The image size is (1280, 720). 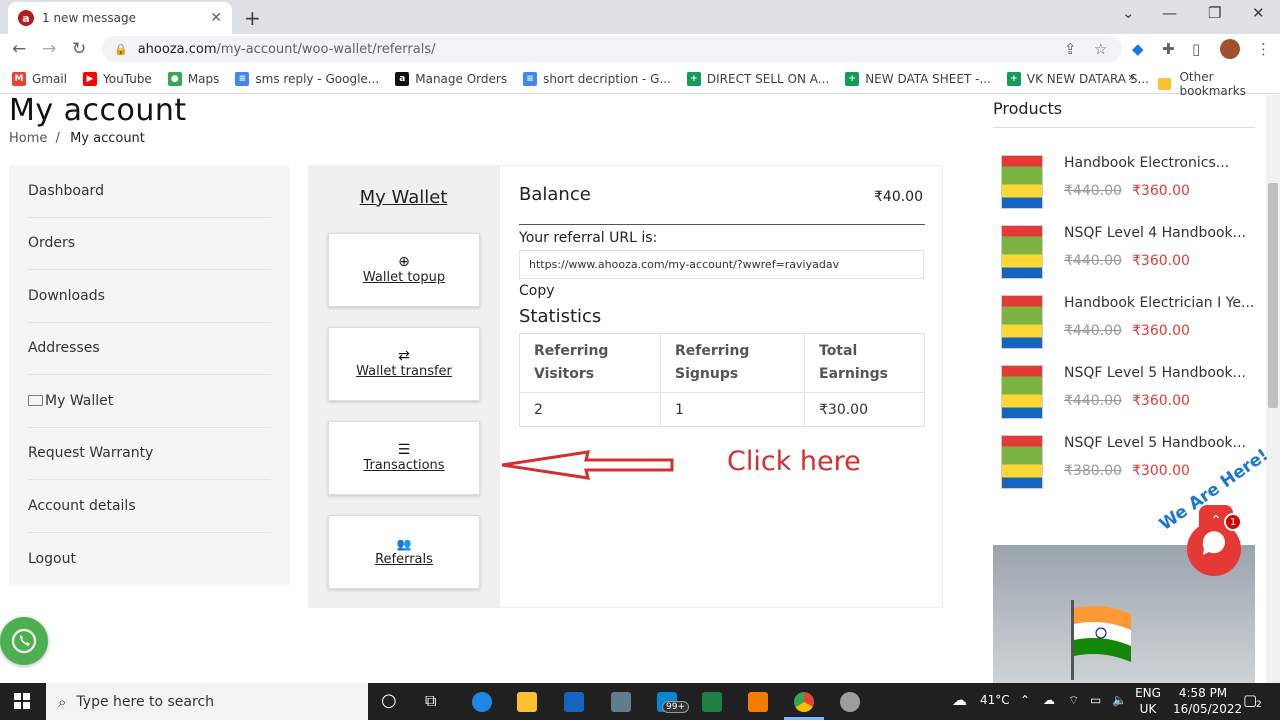 I want to click on nav-item-logout: Logout, so click(x=149, y=559).